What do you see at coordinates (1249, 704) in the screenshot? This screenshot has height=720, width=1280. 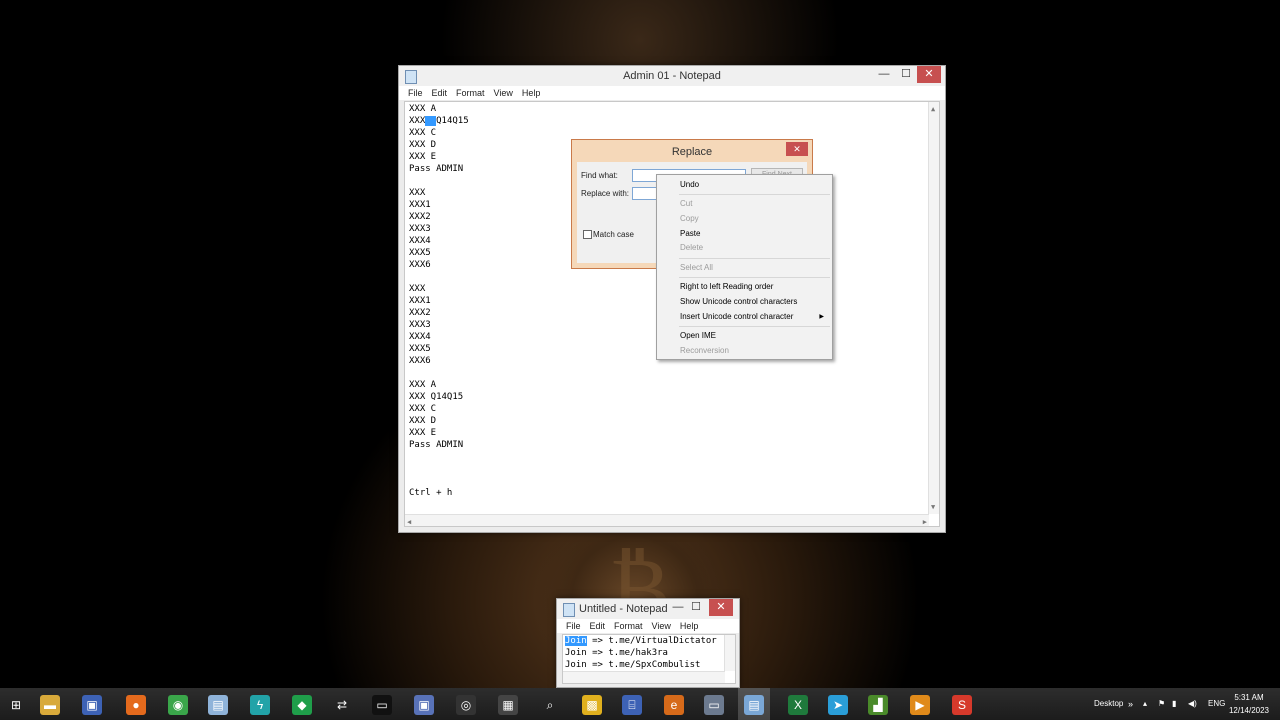 I see `system-clock: 5:31 AM 12/14/2023` at bounding box center [1249, 704].